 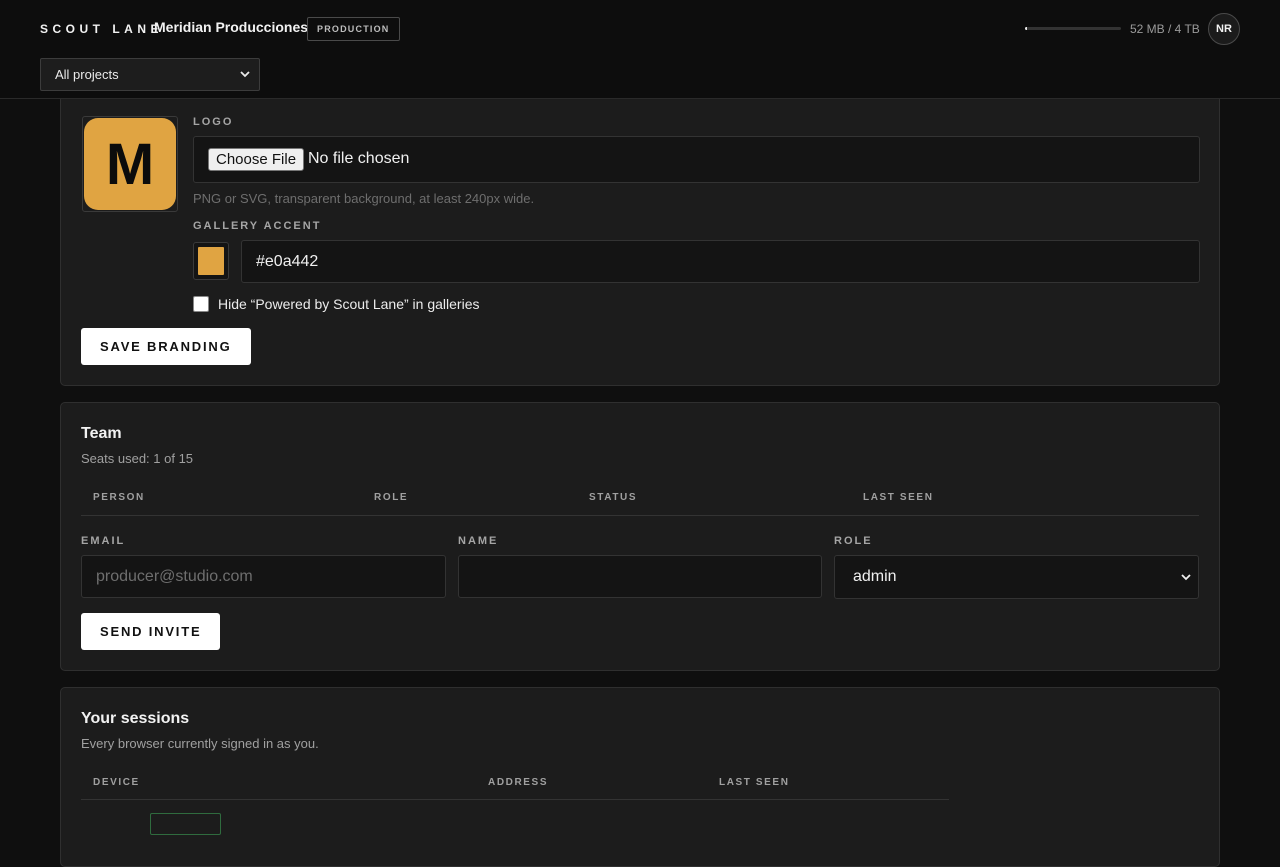 What do you see at coordinates (754, 782) in the screenshot?
I see `sessions-column-last-seen: LAST SEEN` at bounding box center [754, 782].